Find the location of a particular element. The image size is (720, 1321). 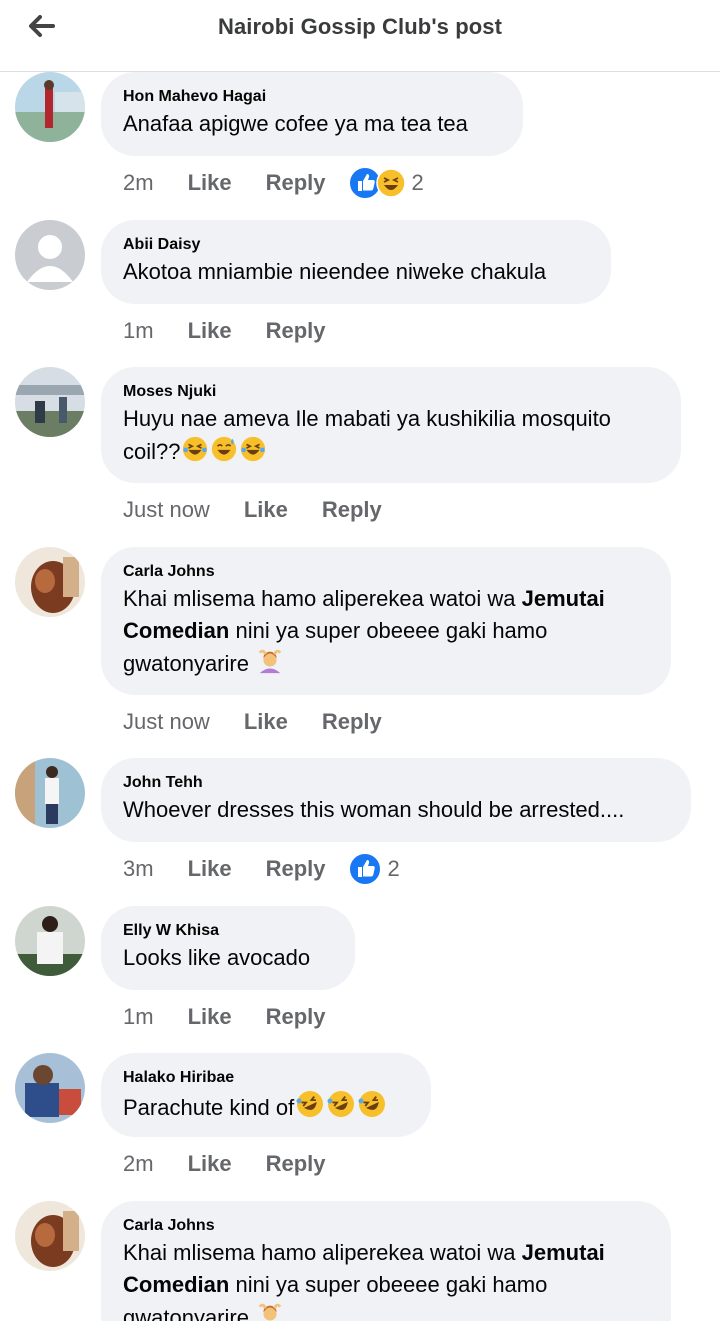

comment-text: Looks like avocado is located at coordinates (217, 957).